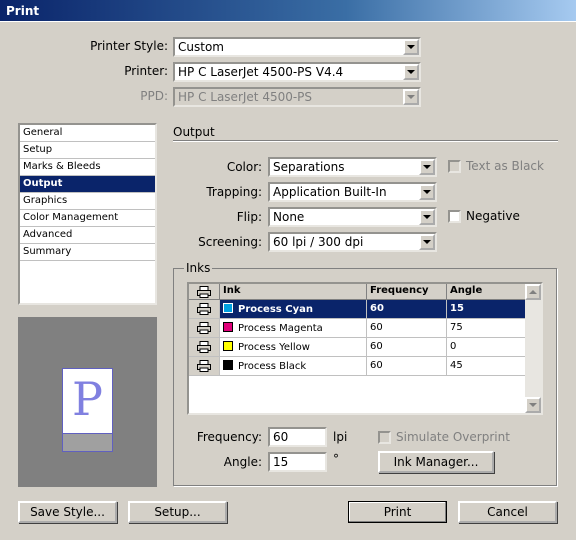 The height and width of the screenshot is (540, 576). Describe the element at coordinates (87, 150) in the screenshot. I see `sidebar-item-setup: Setup` at that location.